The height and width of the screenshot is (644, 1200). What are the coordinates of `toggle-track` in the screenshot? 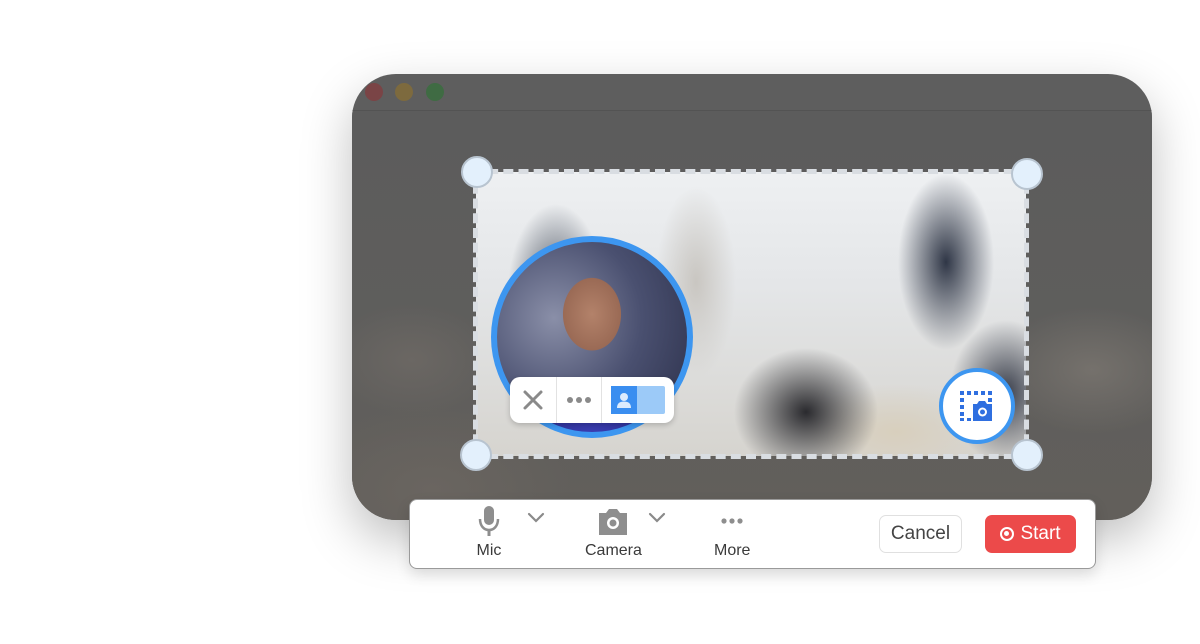 It's located at (638, 400).